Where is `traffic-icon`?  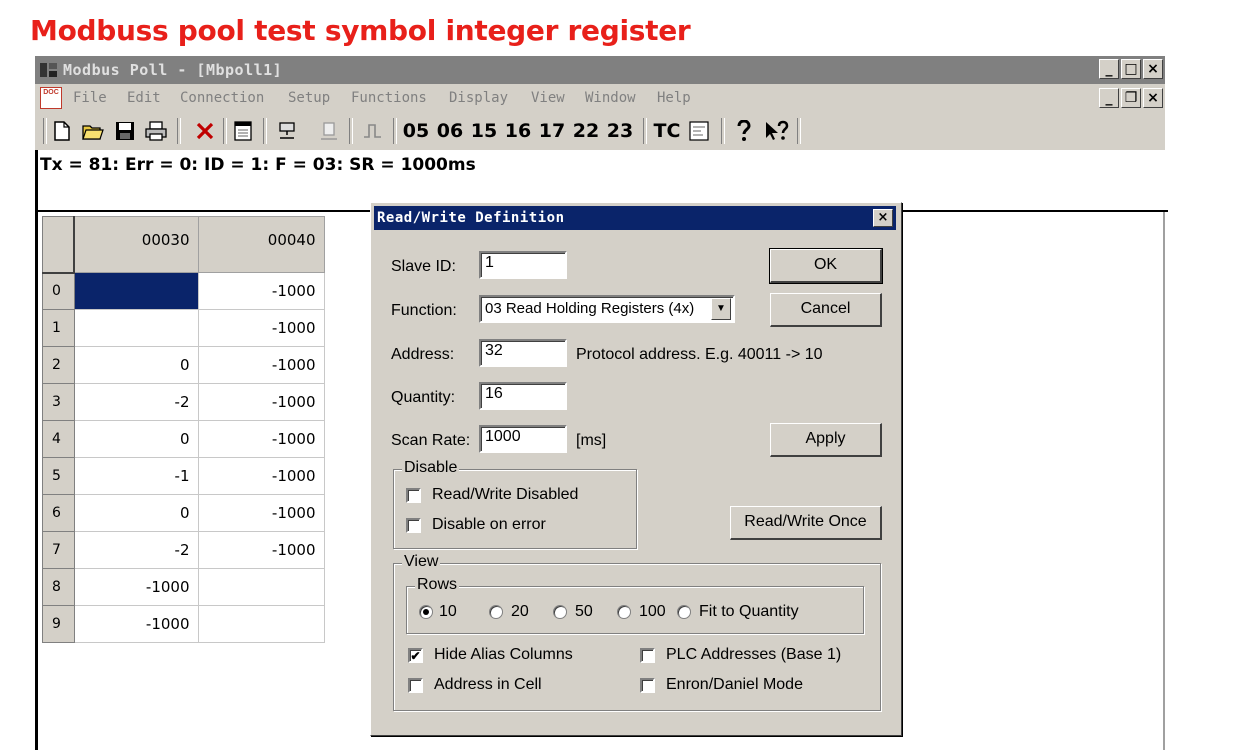 traffic-icon is located at coordinates (699, 131).